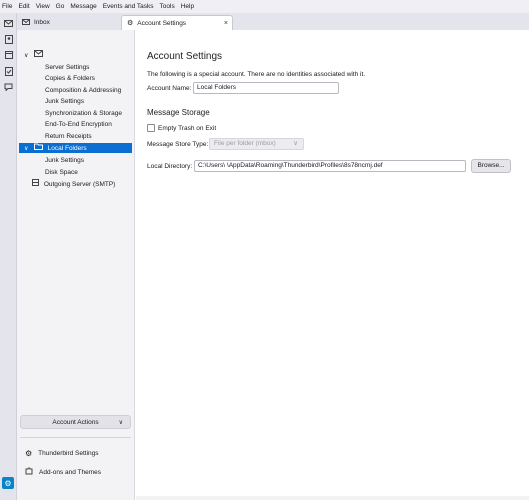 The image size is (529, 500). I want to click on store-type-label: Message Store Type:, so click(178, 144).